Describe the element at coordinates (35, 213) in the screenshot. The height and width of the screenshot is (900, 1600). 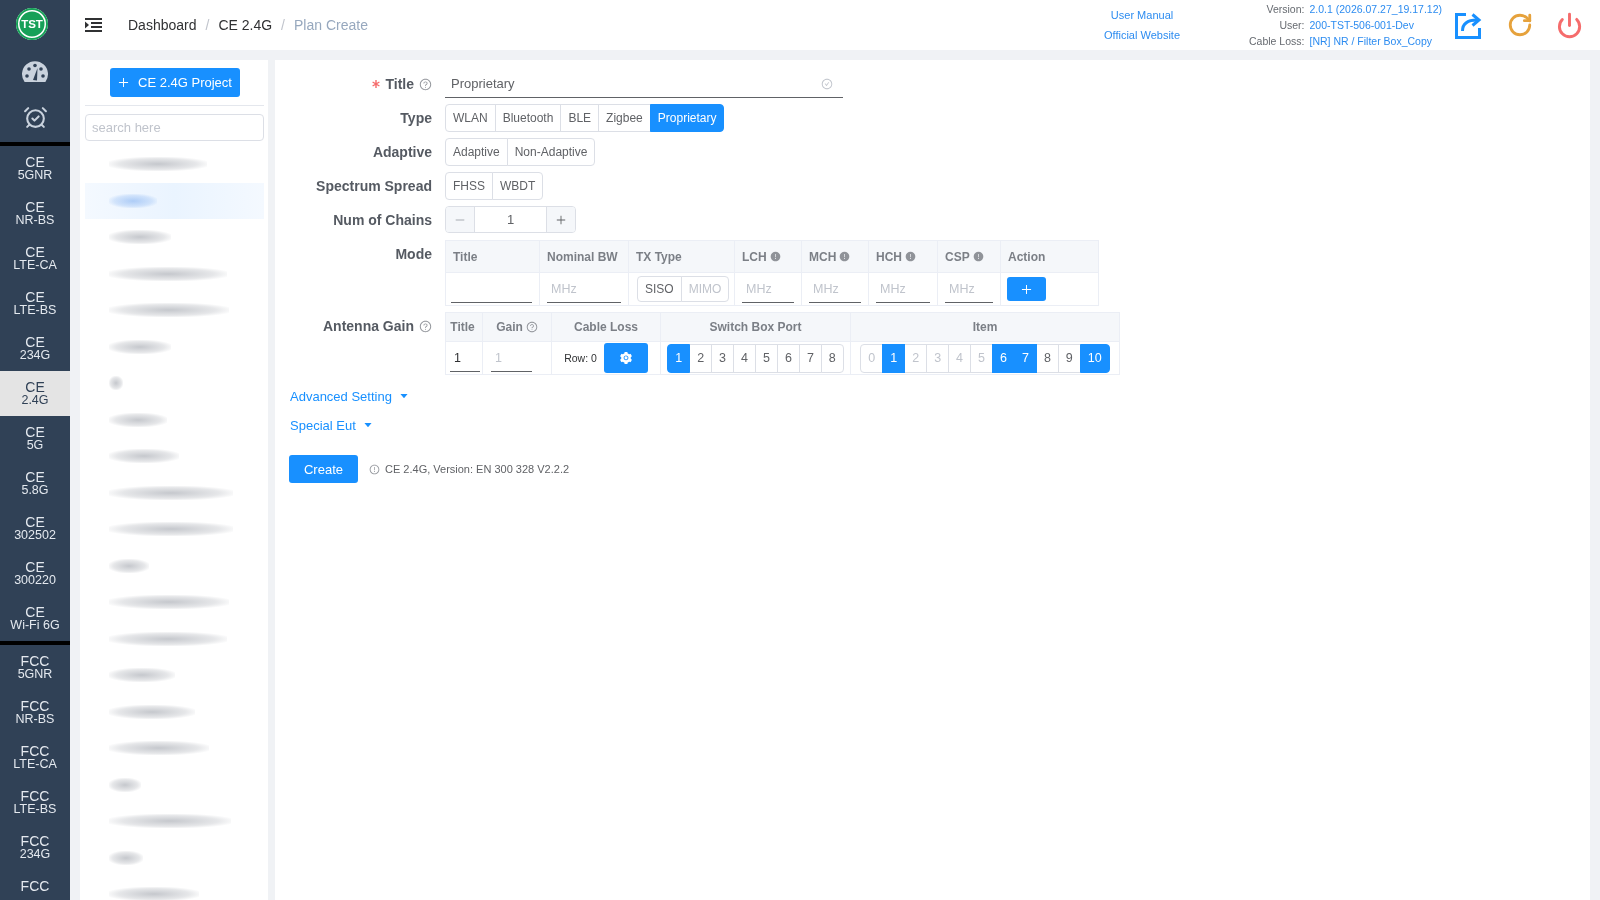
I see `nav-item: CE NR-BS` at that location.